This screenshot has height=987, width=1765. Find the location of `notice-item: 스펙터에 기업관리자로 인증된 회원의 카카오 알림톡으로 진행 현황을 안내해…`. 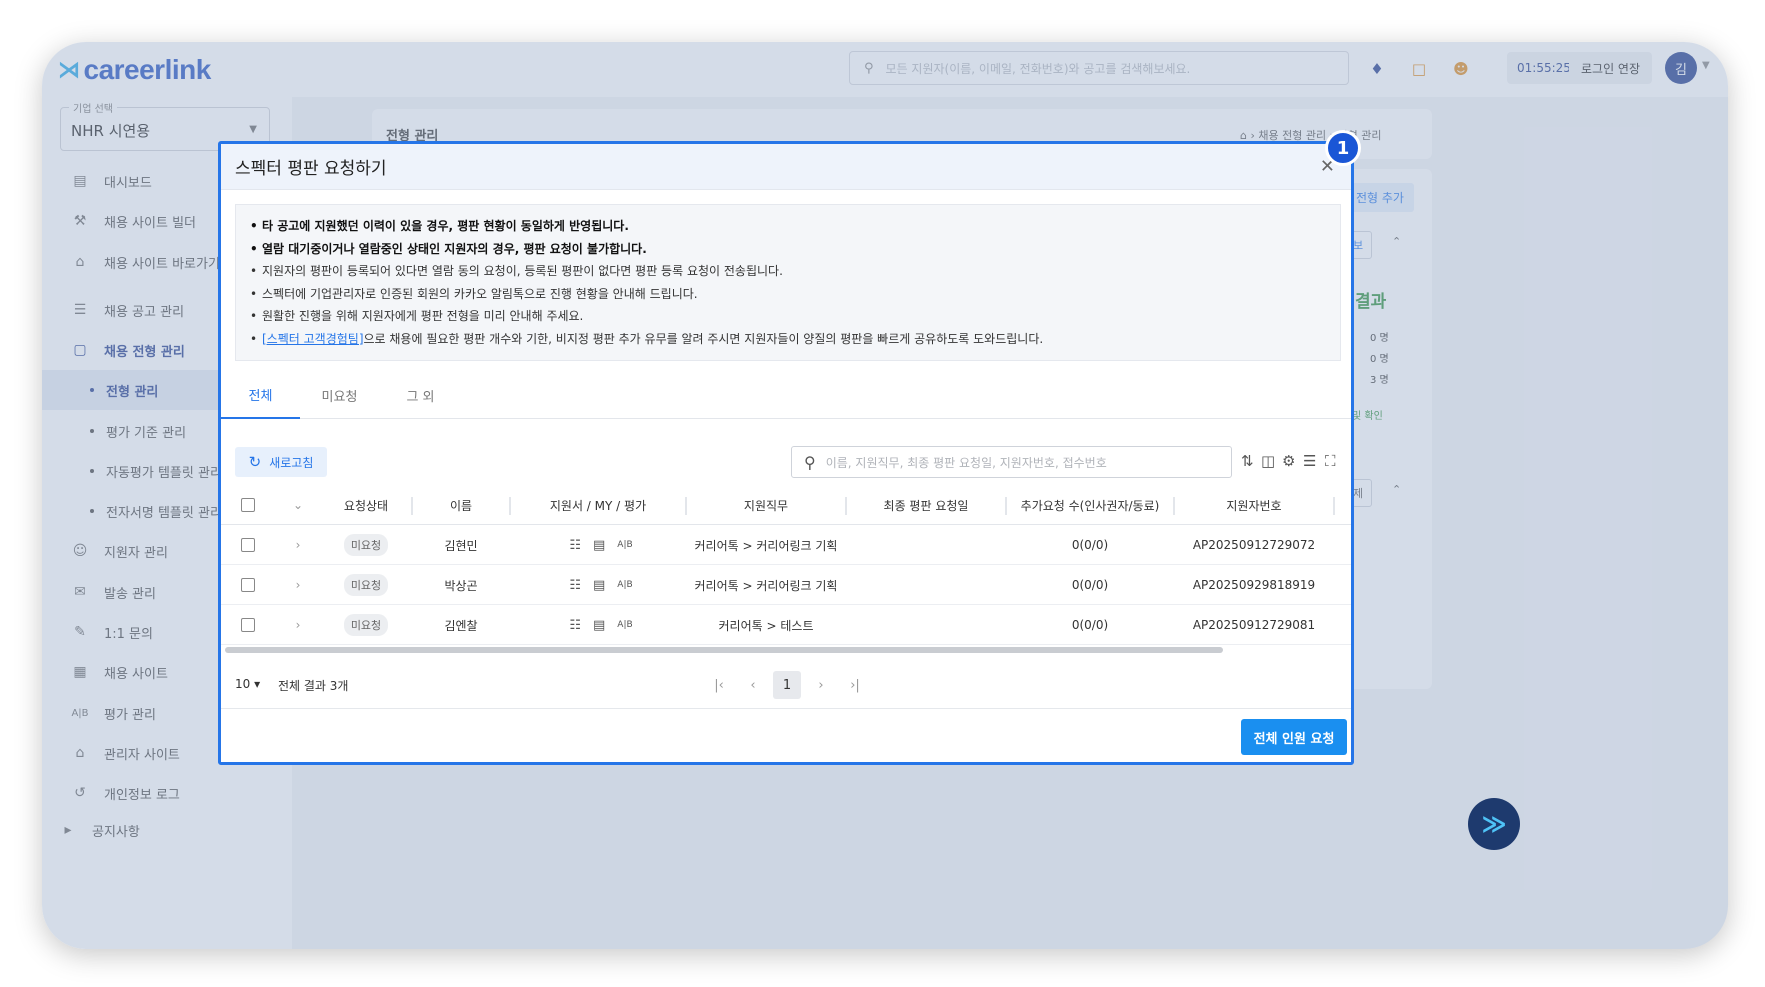

notice-item: 스펙터에 기업관리자로 인증된 회원의 카카오 알림톡으로 진행 현황을 안내해… is located at coordinates (795, 294).